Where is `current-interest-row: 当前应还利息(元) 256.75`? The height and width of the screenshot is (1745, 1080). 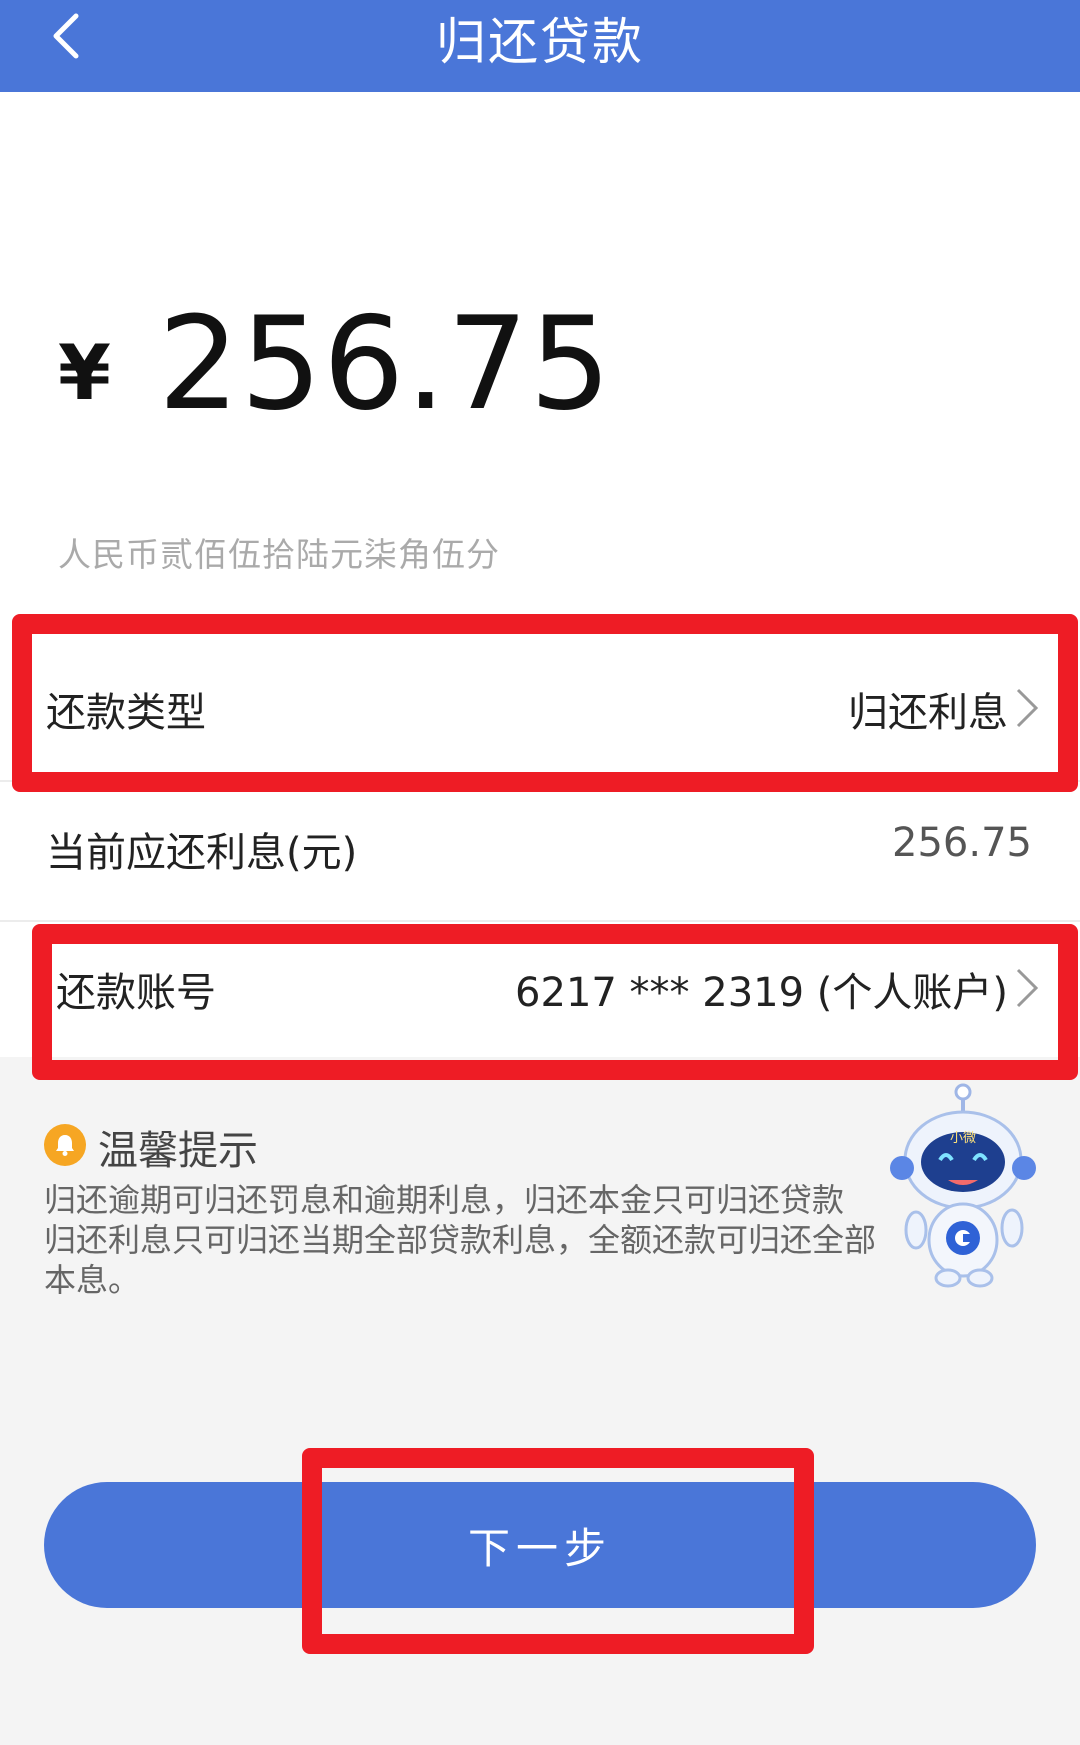
current-interest-row: 当前应还利息(元) 256.75 is located at coordinates (540, 847).